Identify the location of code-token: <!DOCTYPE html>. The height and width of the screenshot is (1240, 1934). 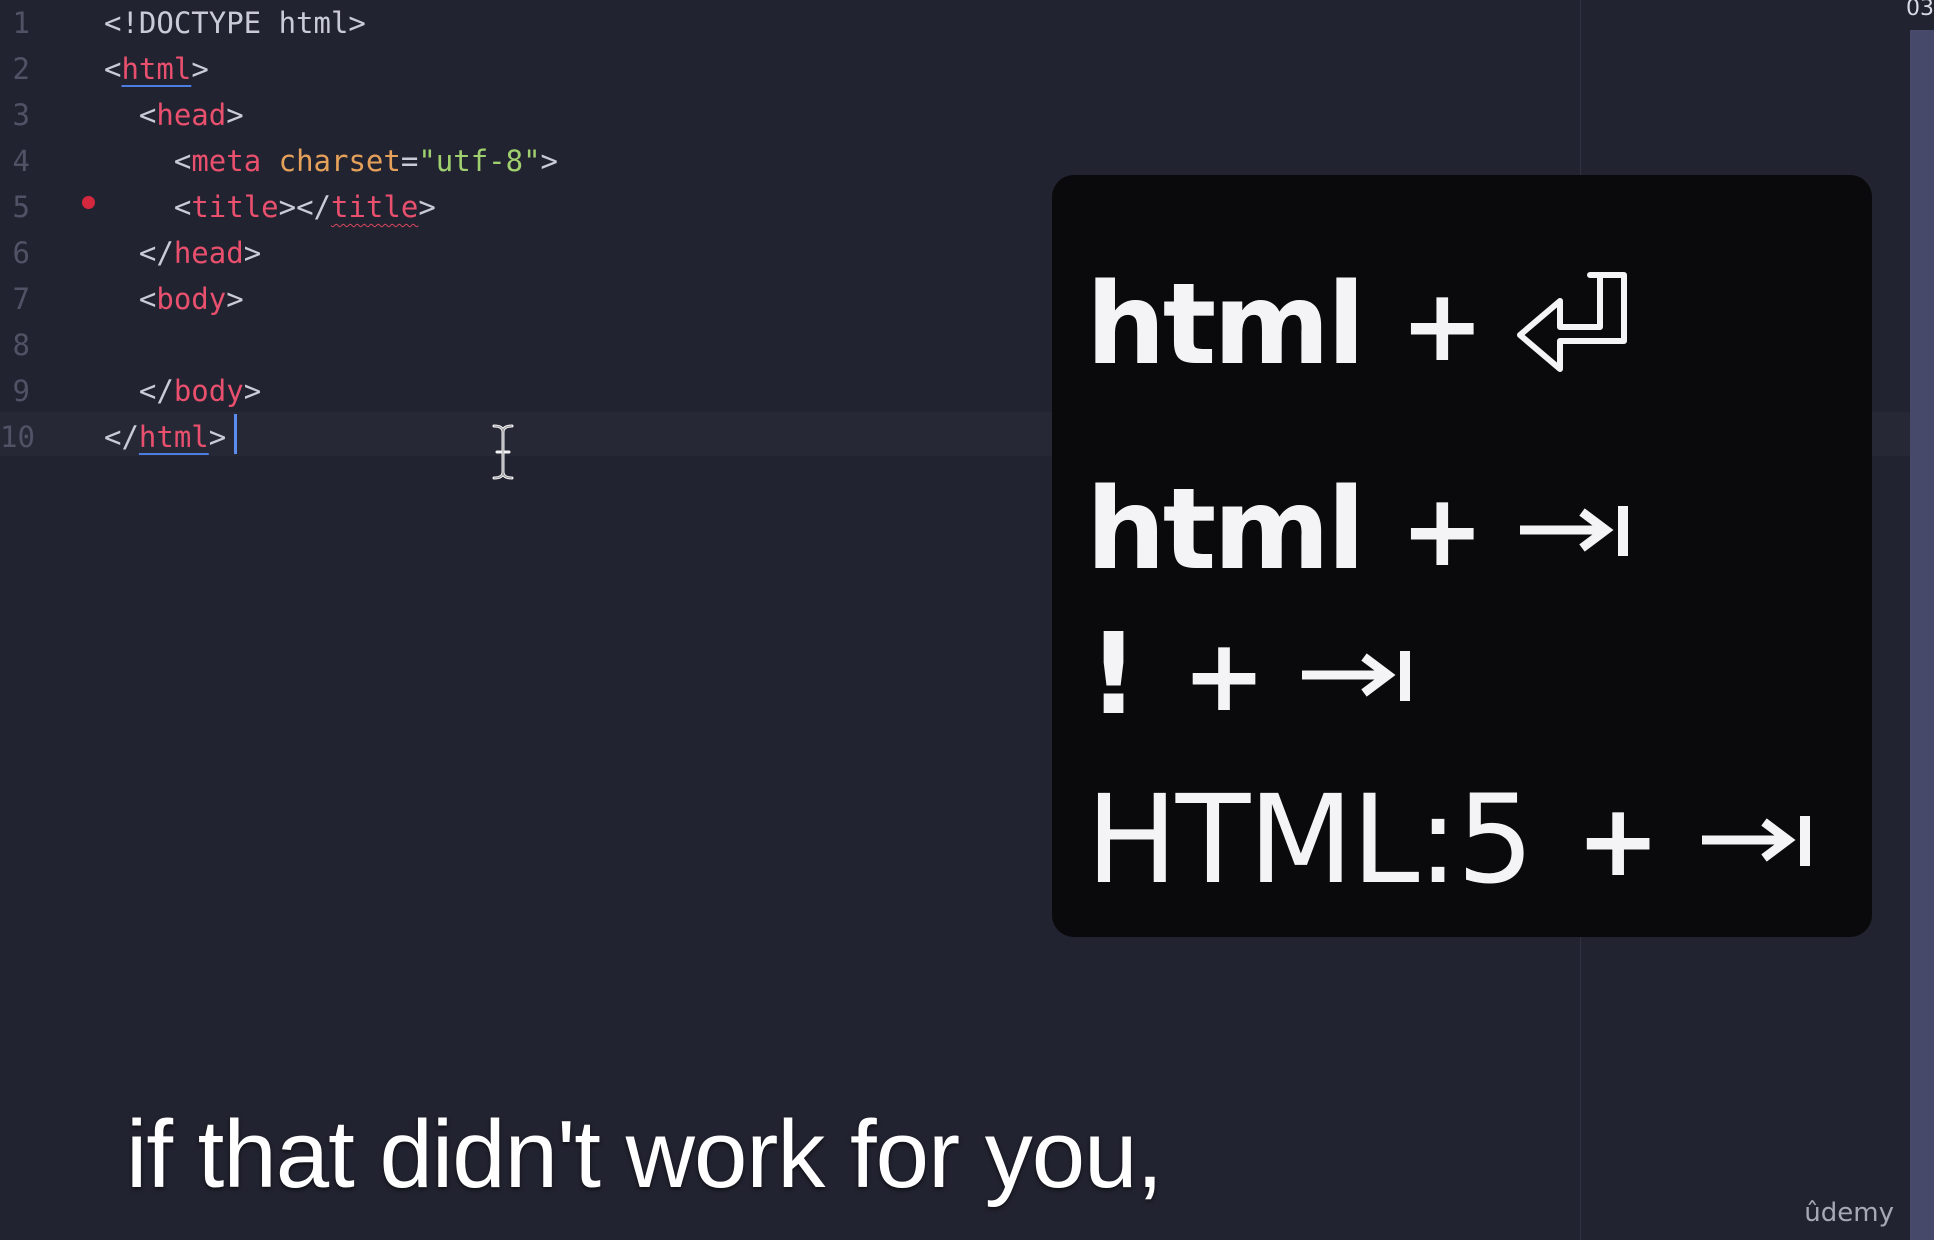
(235, 23).